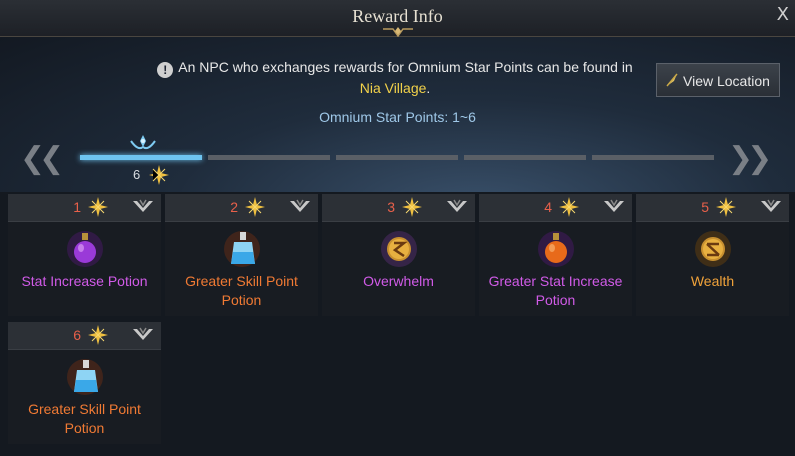 The image size is (795, 456). What do you see at coordinates (241, 208) in the screenshot?
I see `reward-card-header: 2` at bounding box center [241, 208].